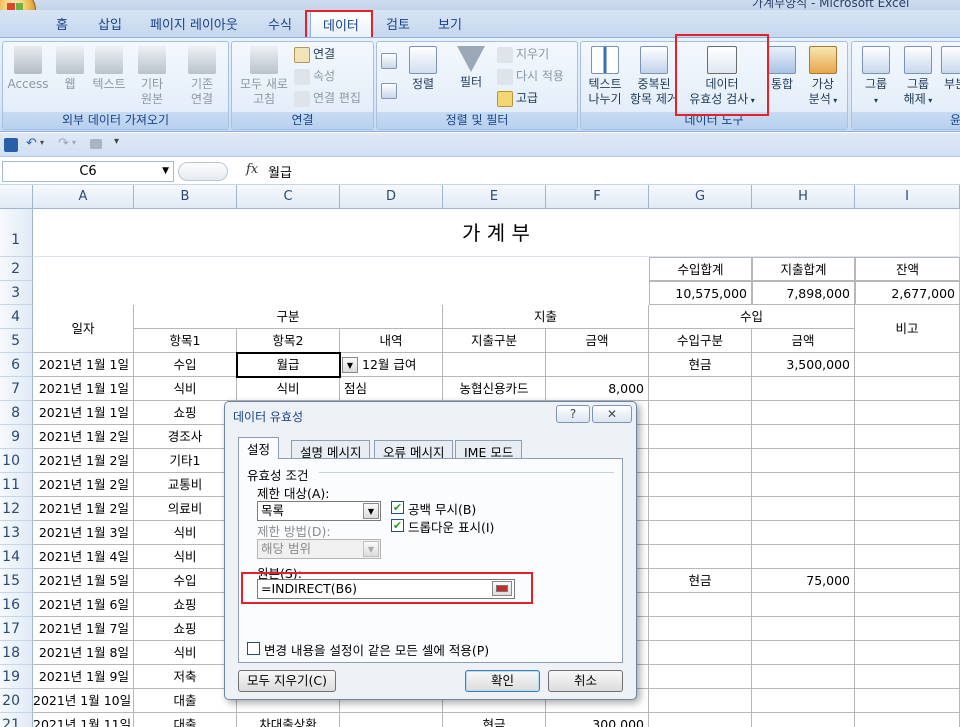 The height and width of the screenshot is (727, 960). Describe the element at coordinates (390, 90) in the screenshot. I see `sort-desc-button` at that location.